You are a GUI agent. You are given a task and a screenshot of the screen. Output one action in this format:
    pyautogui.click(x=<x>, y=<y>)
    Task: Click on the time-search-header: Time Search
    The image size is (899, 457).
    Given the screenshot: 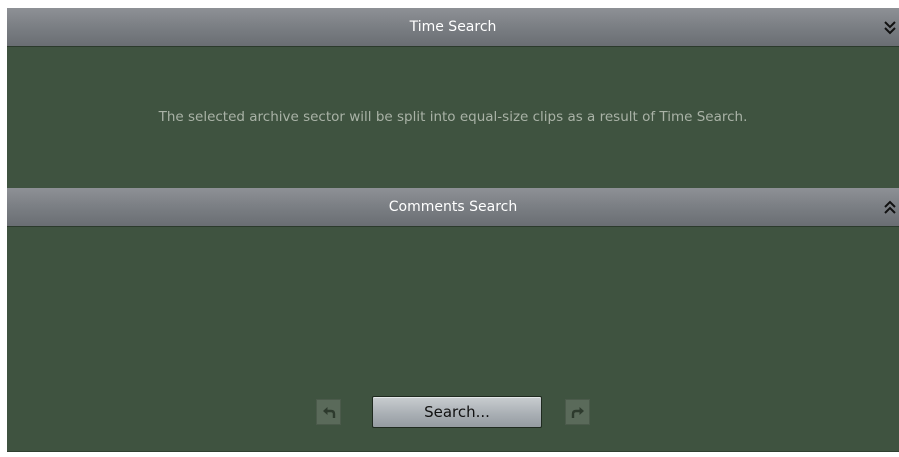 What is the action you would take?
    pyautogui.click(x=453, y=27)
    